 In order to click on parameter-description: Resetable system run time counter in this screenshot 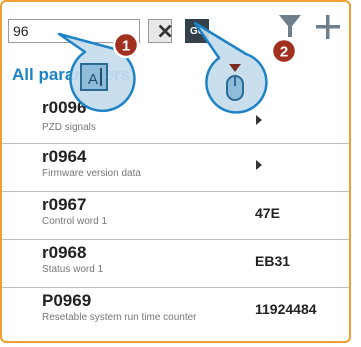, I will do `click(119, 317)`.